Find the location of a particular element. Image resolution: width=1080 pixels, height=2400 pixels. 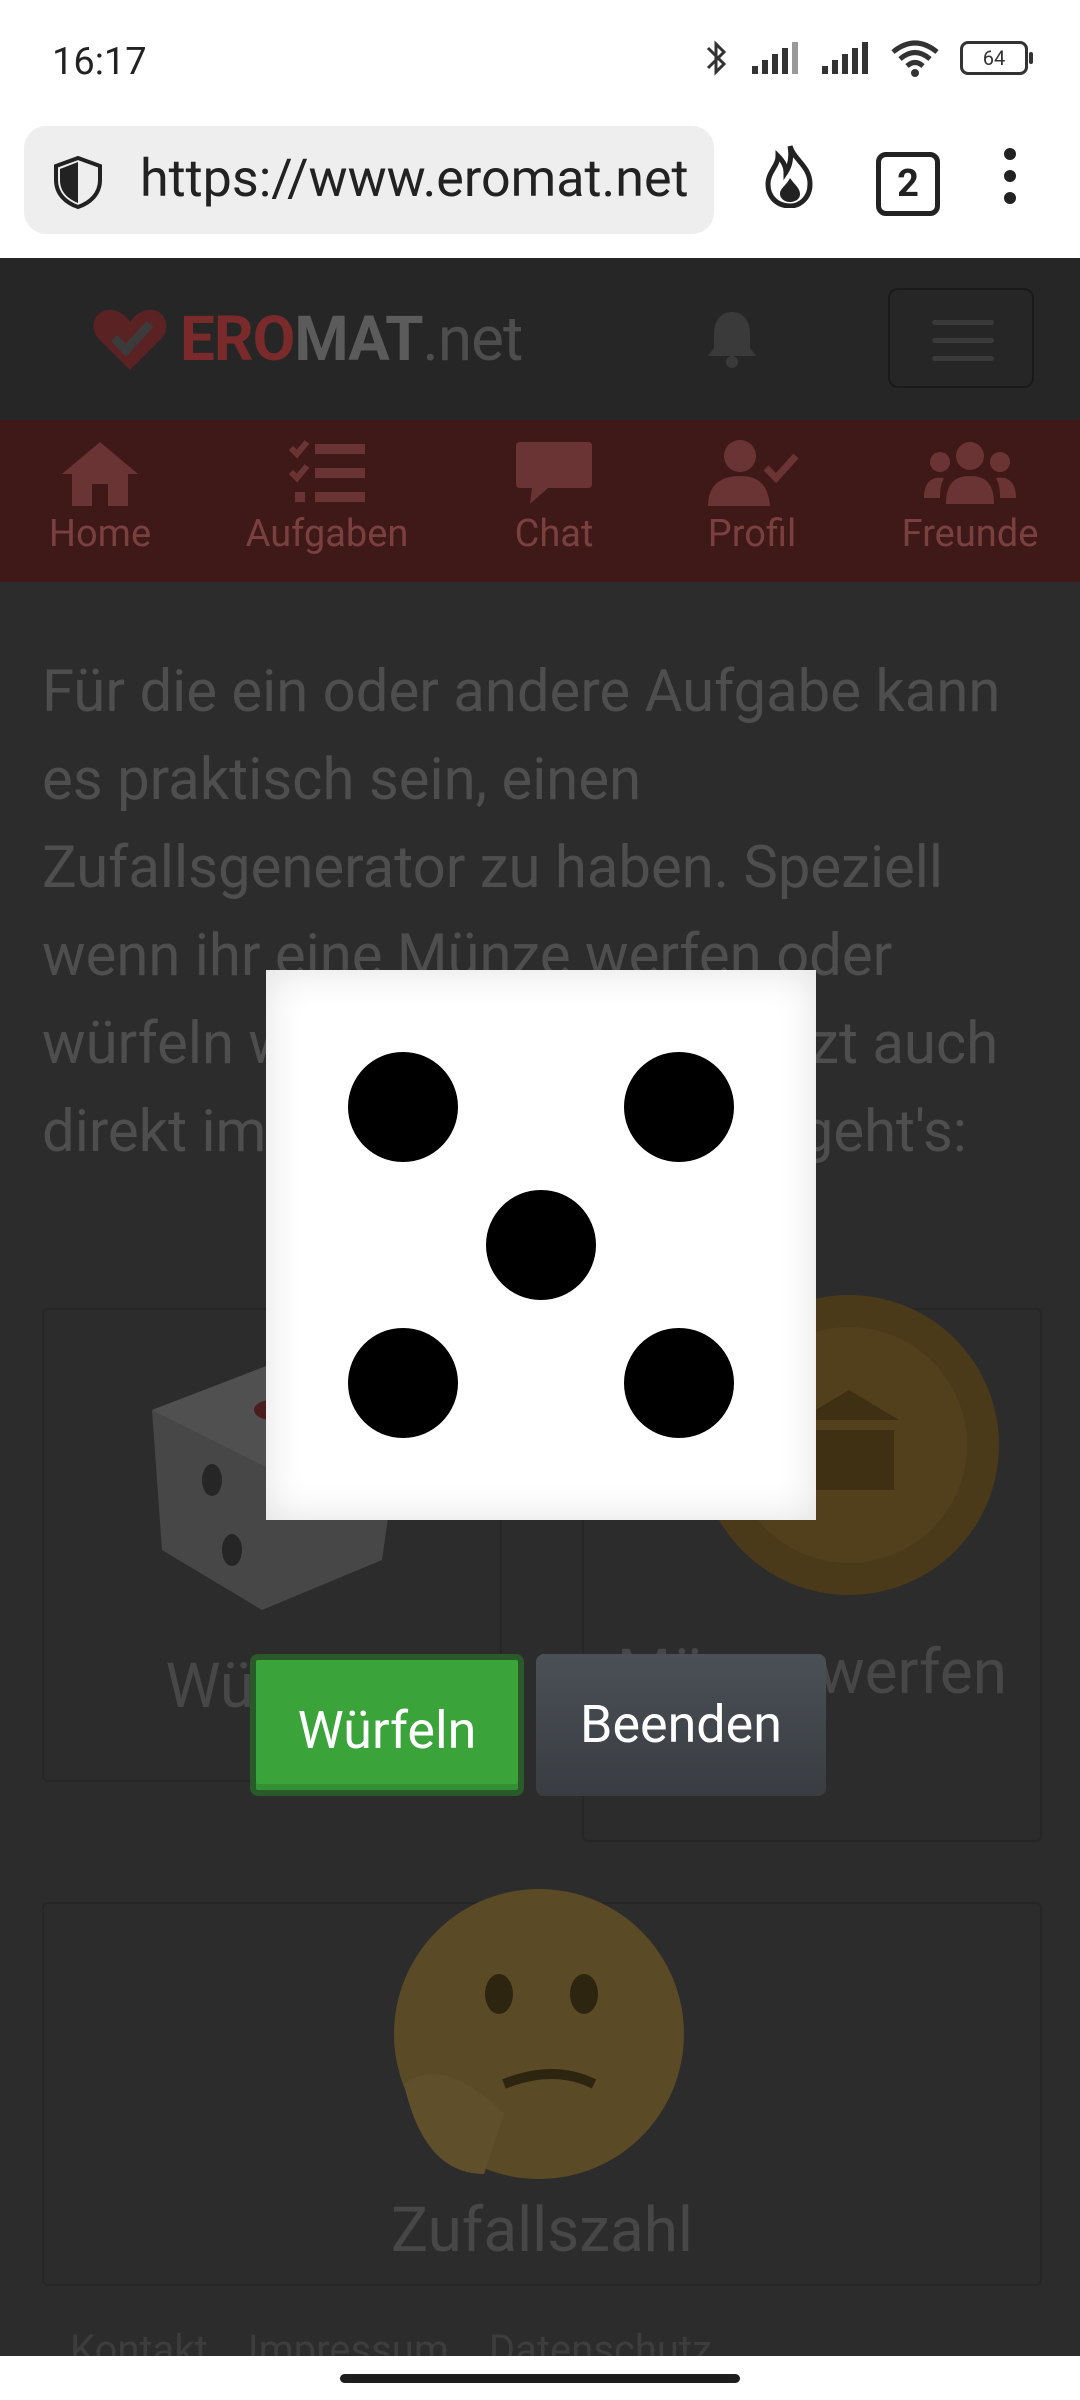

tab-count-button: 2 is located at coordinates (908, 184).